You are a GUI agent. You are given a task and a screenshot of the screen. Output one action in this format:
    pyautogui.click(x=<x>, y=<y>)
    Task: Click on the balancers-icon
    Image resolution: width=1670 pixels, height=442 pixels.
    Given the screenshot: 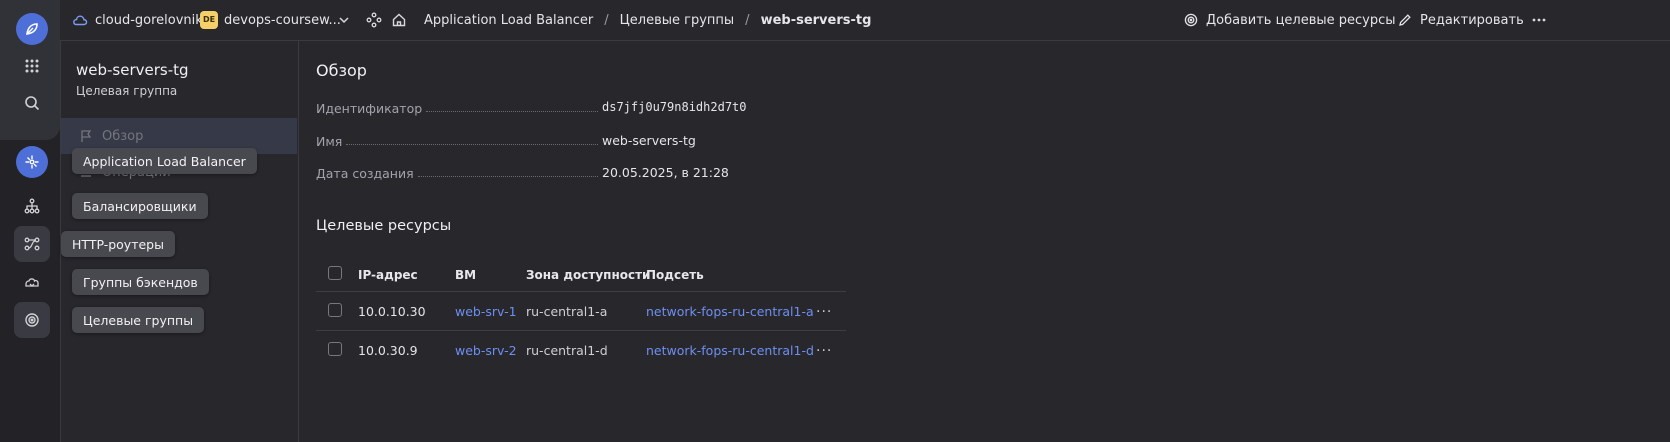 What is the action you would take?
    pyautogui.click(x=32, y=206)
    